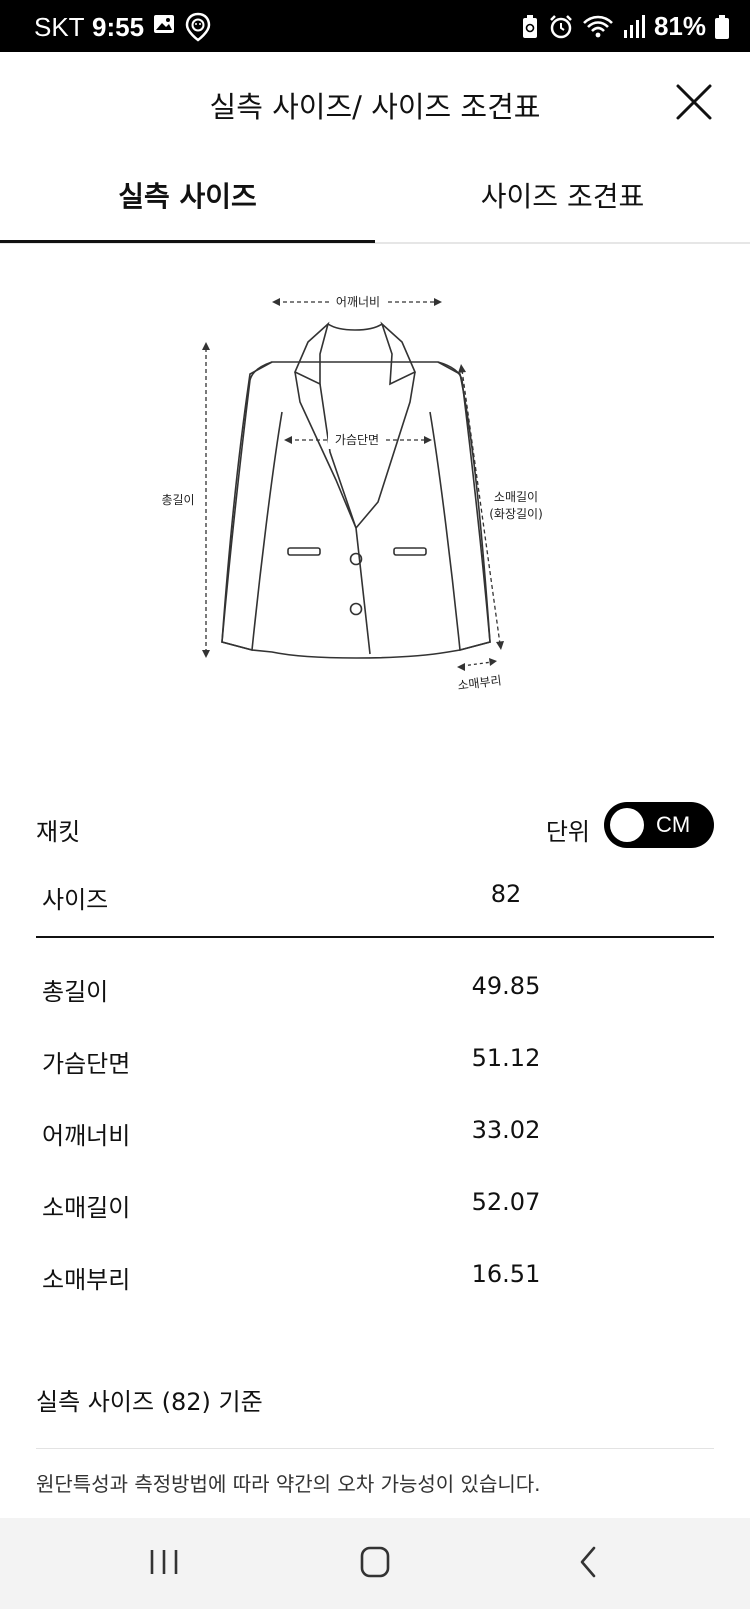  I want to click on signal-icon, so click(634, 26).